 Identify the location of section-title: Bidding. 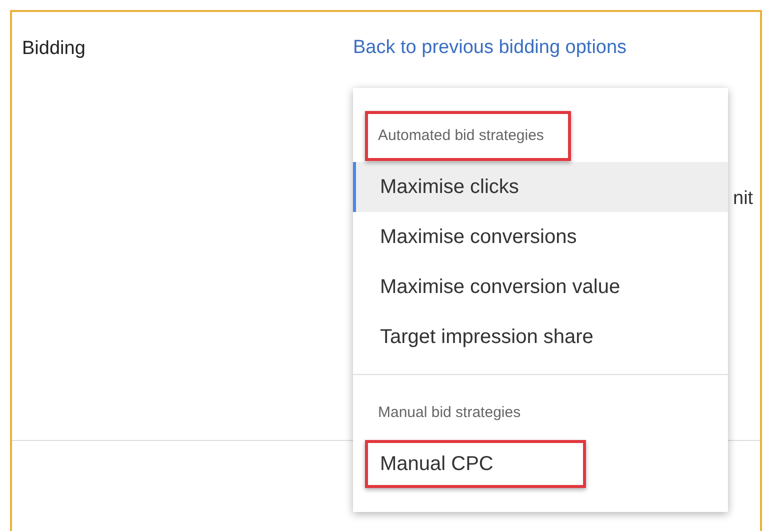
(54, 48).